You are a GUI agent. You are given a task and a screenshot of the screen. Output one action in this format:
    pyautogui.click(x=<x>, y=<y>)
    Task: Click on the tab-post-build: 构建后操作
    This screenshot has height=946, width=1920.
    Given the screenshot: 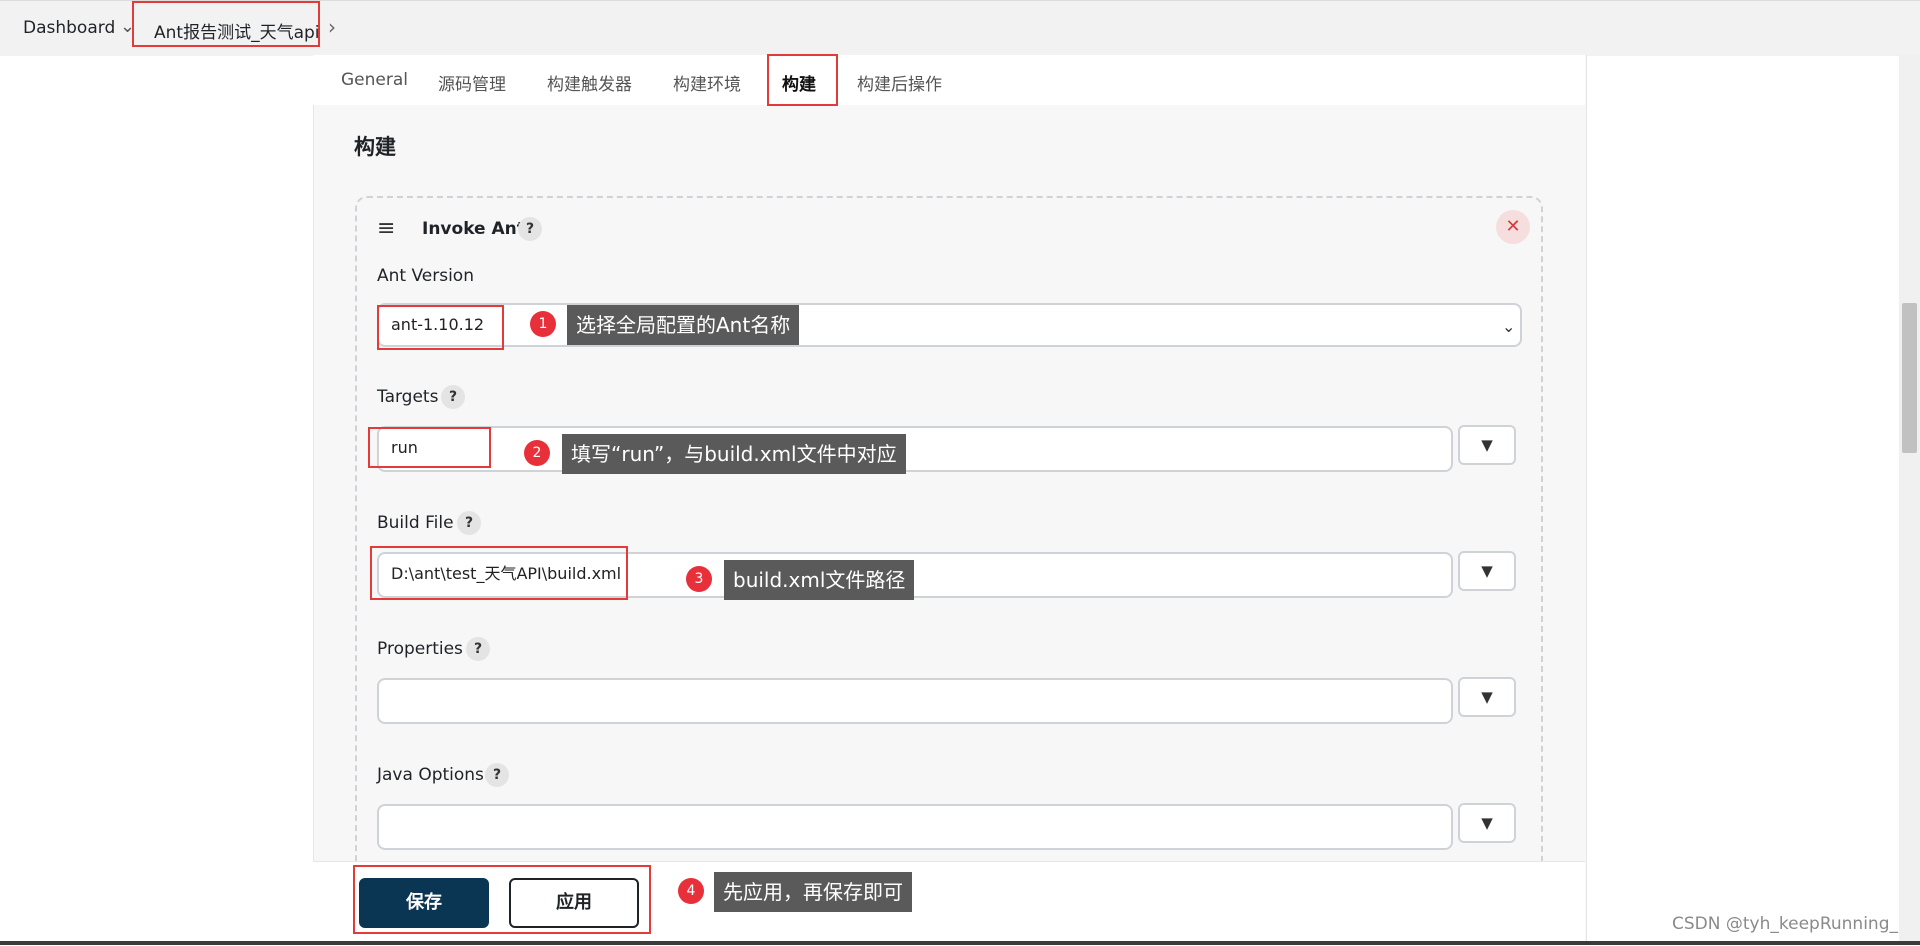 What is the action you would take?
    pyautogui.click(x=899, y=82)
    